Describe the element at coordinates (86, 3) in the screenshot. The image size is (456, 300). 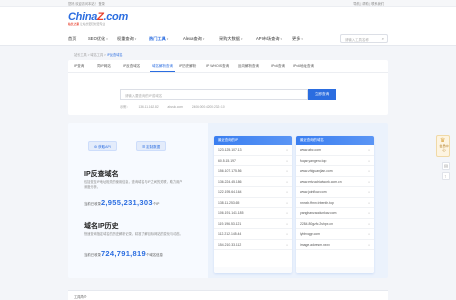
I see `welcome-text: 您好,欢迎访问本站！ 登录` at that location.